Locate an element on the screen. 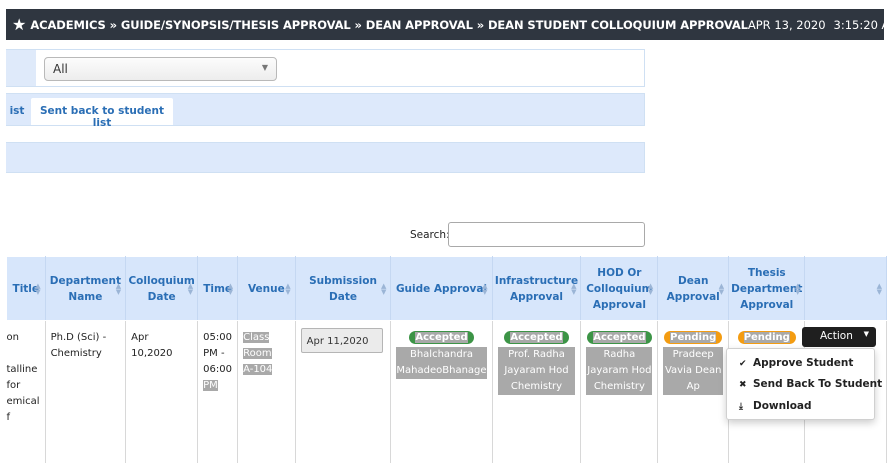 The width and height of the screenshot is (887, 463). caret-down-icon: ▼ is located at coordinates (866, 334).